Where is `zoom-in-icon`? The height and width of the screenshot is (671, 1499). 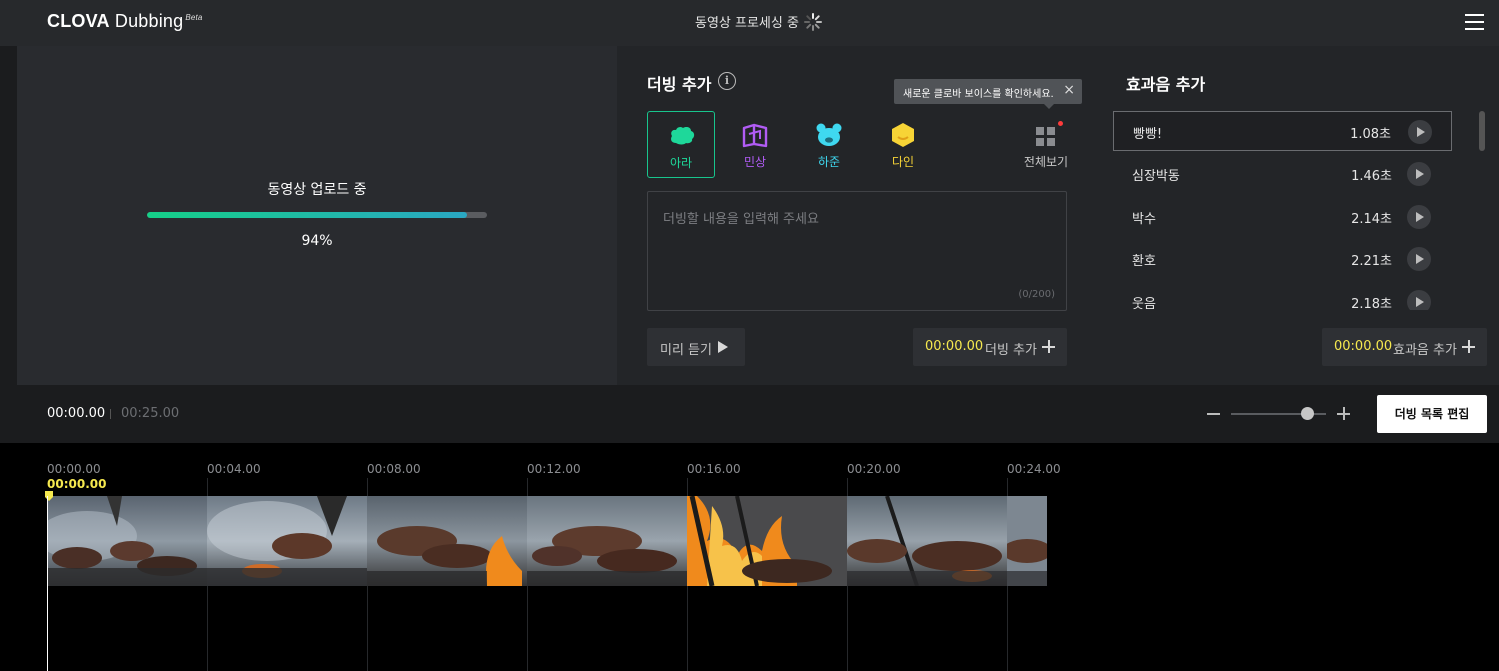
zoom-in-icon is located at coordinates (1343, 413).